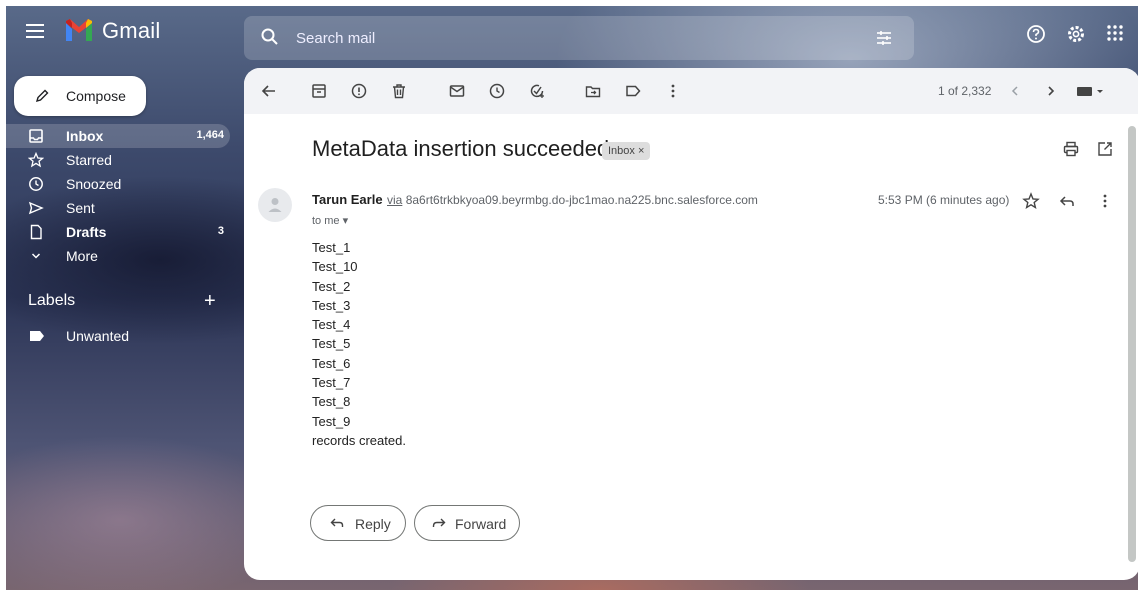 The width and height of the screenshot is (1144, 594). What do you see at coordinates (439, 523) in the screenshot?
I see `forward-icon` at bounding box center [439, 523].